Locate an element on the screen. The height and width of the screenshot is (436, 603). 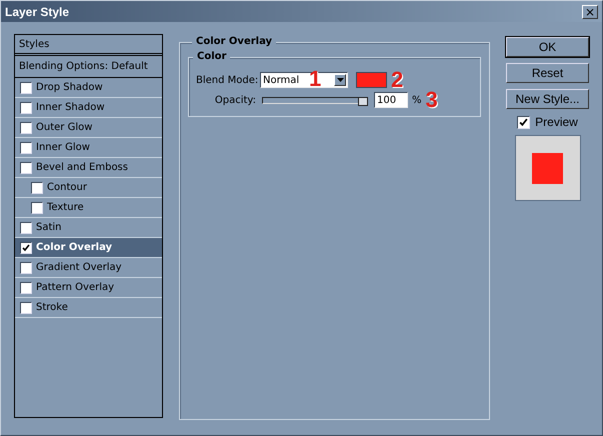
field-label: Blend Mode: is located at coordinates (226, 80).